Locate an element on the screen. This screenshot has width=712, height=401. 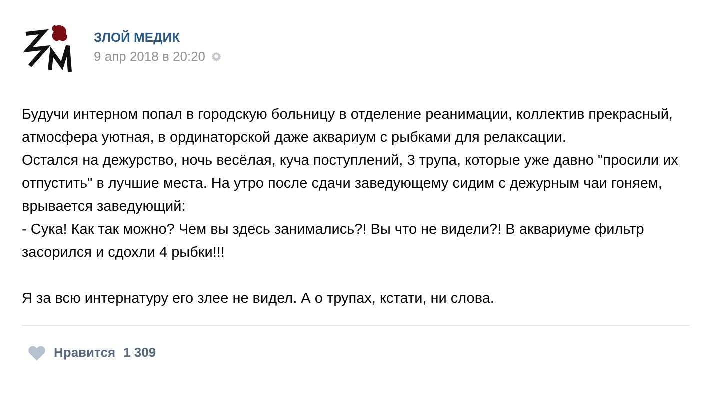
like-count: 1 309 is located at coordinates (140, 353).